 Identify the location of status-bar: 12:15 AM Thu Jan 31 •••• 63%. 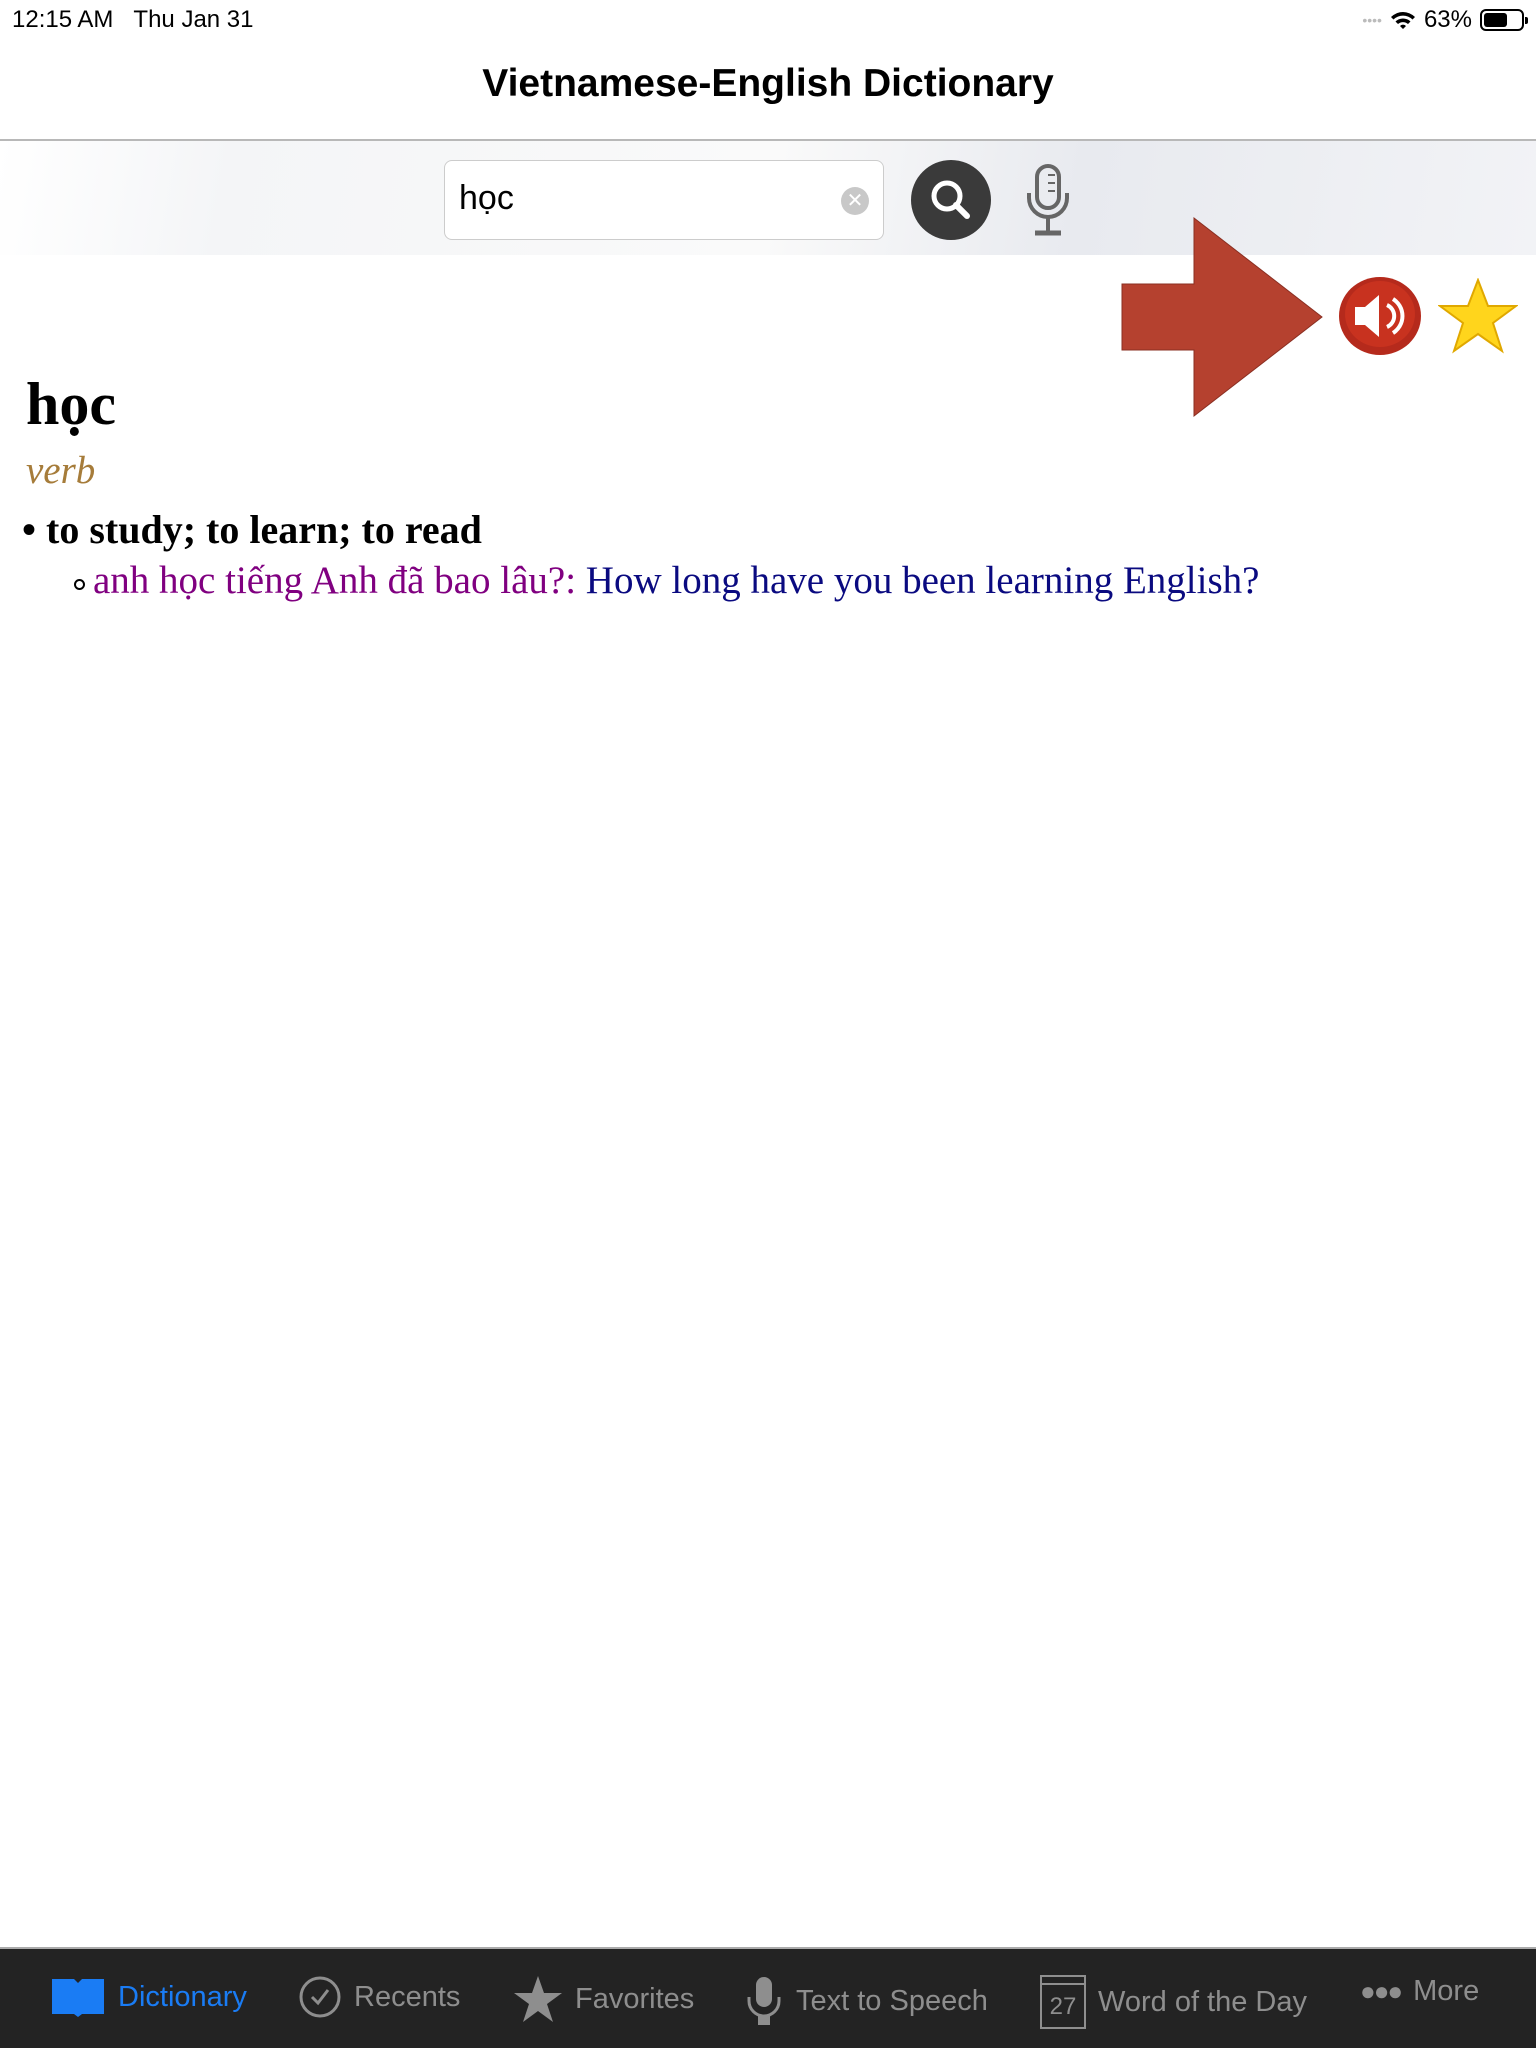
(768, 20).